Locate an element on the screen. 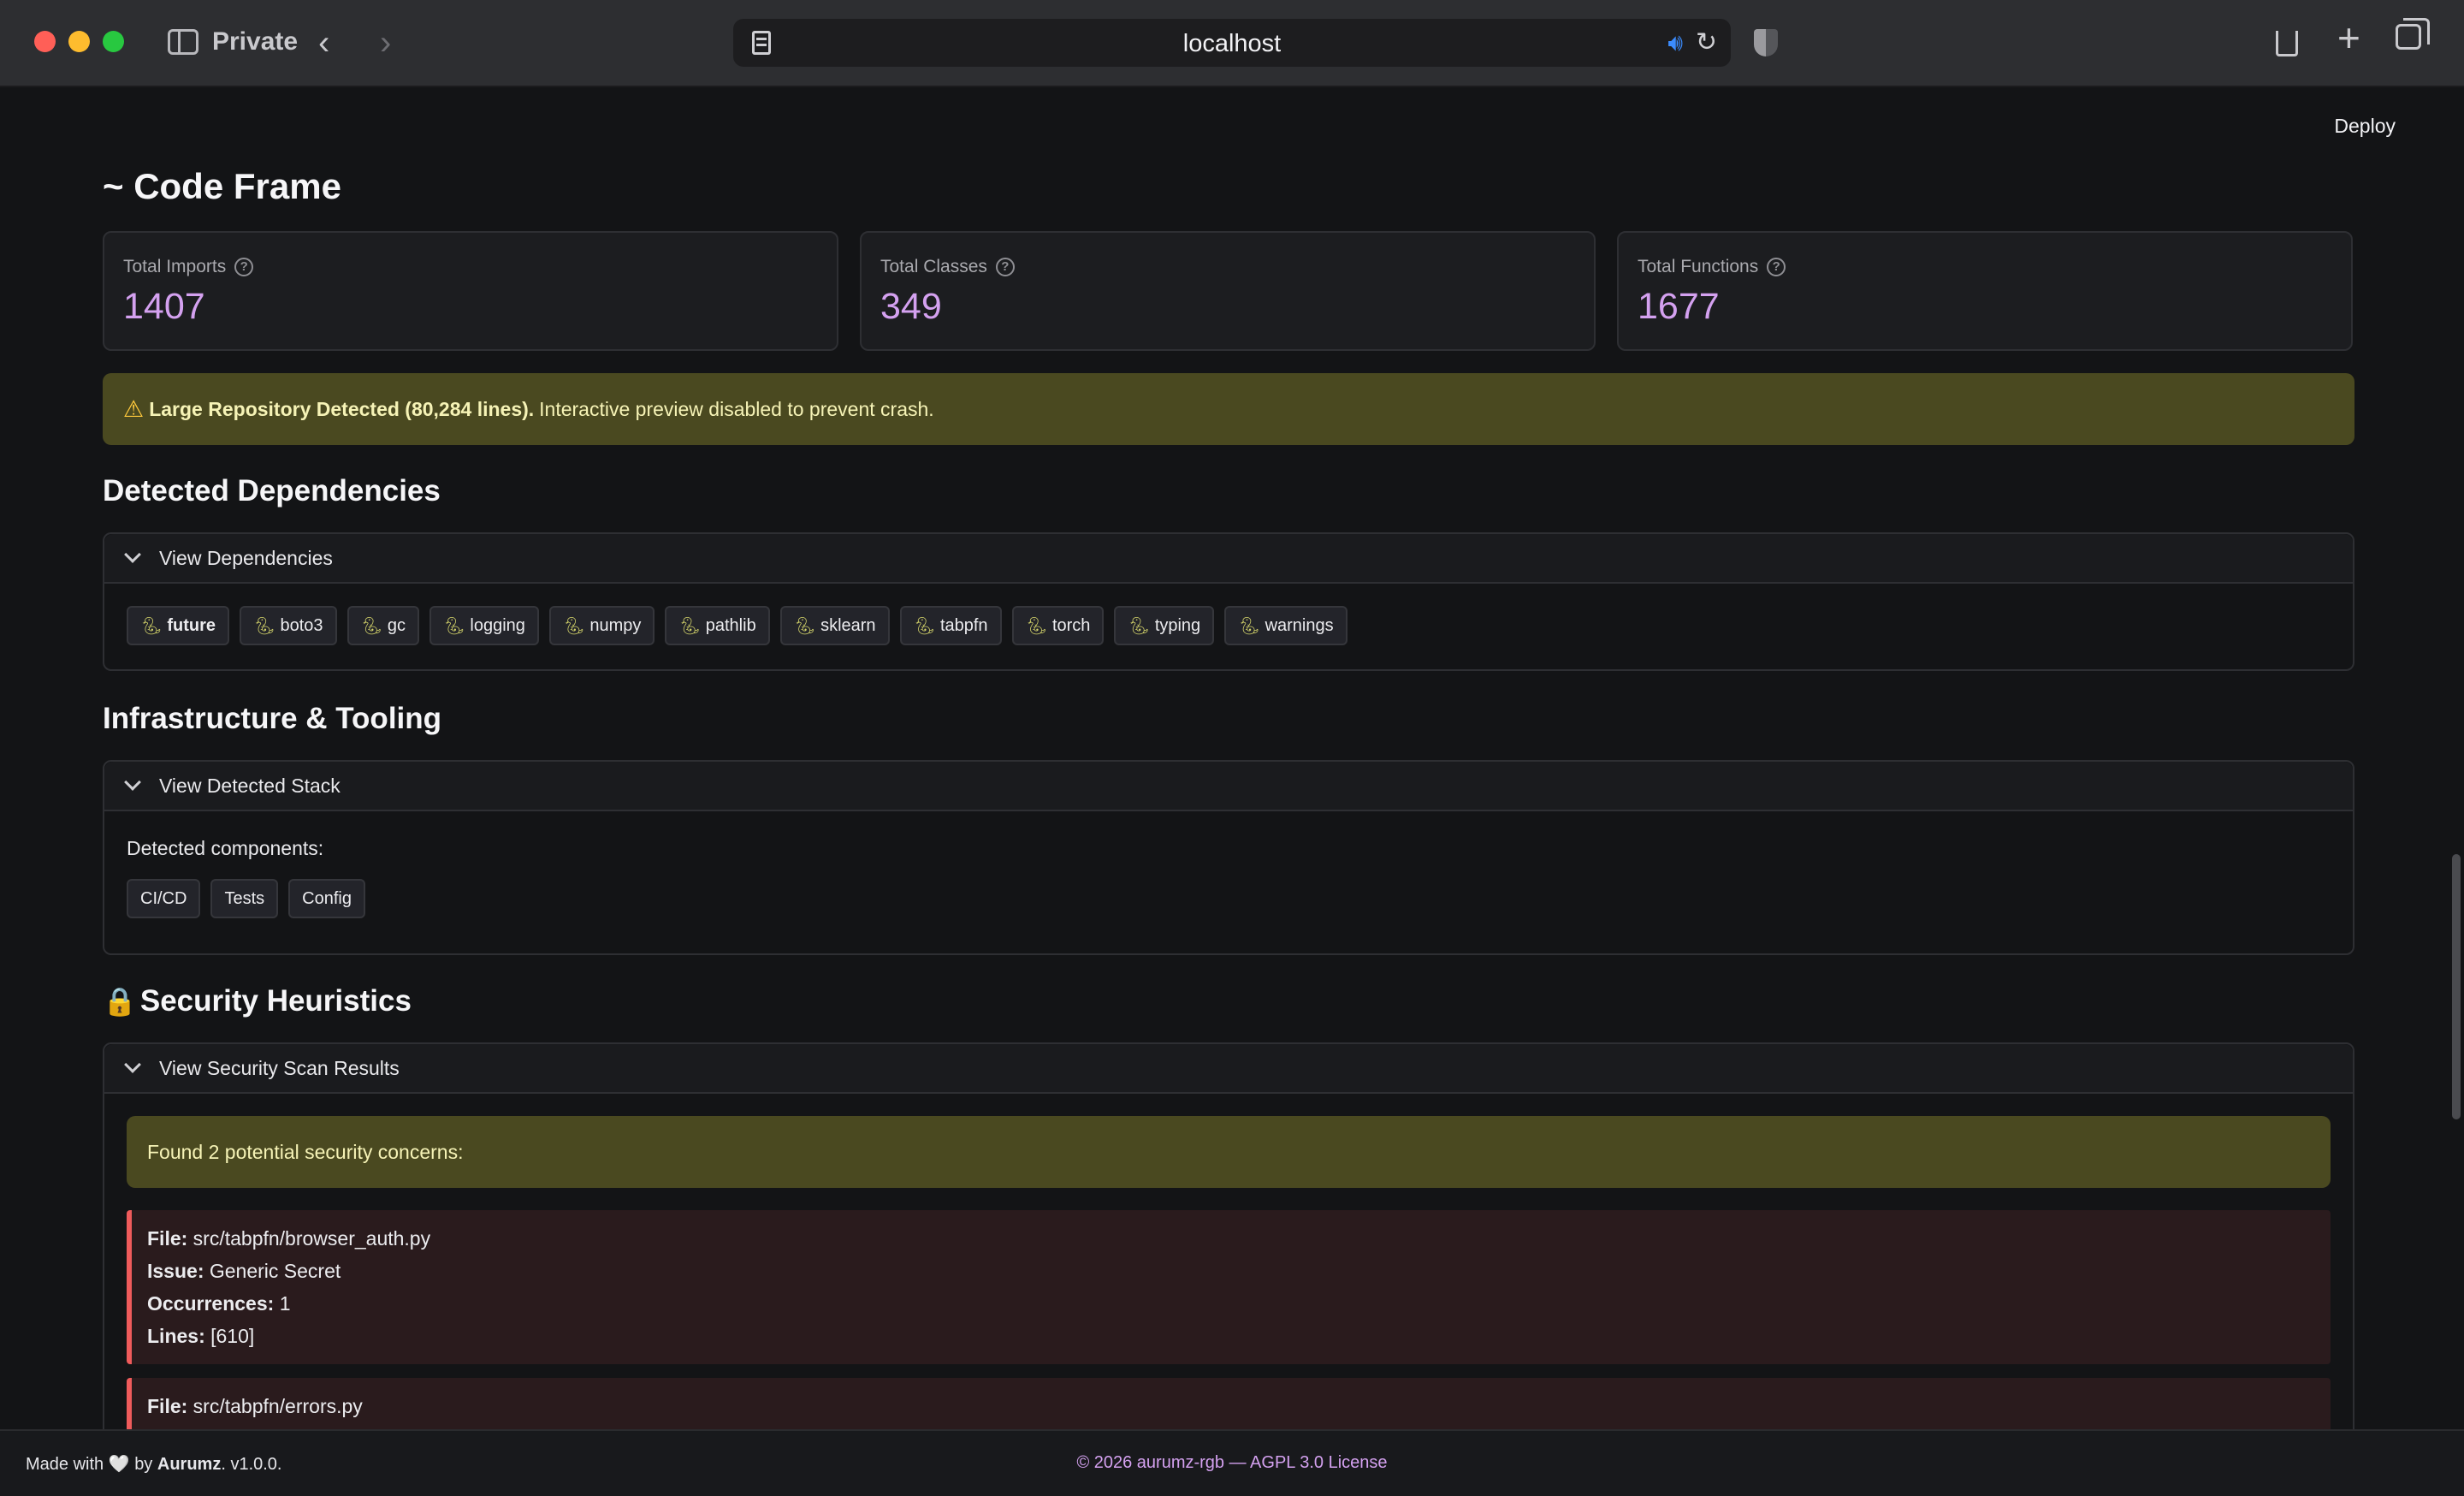 This screenshot has height=1496, width=2464. components-label: Detected components: is located at coordinates (225, 848).